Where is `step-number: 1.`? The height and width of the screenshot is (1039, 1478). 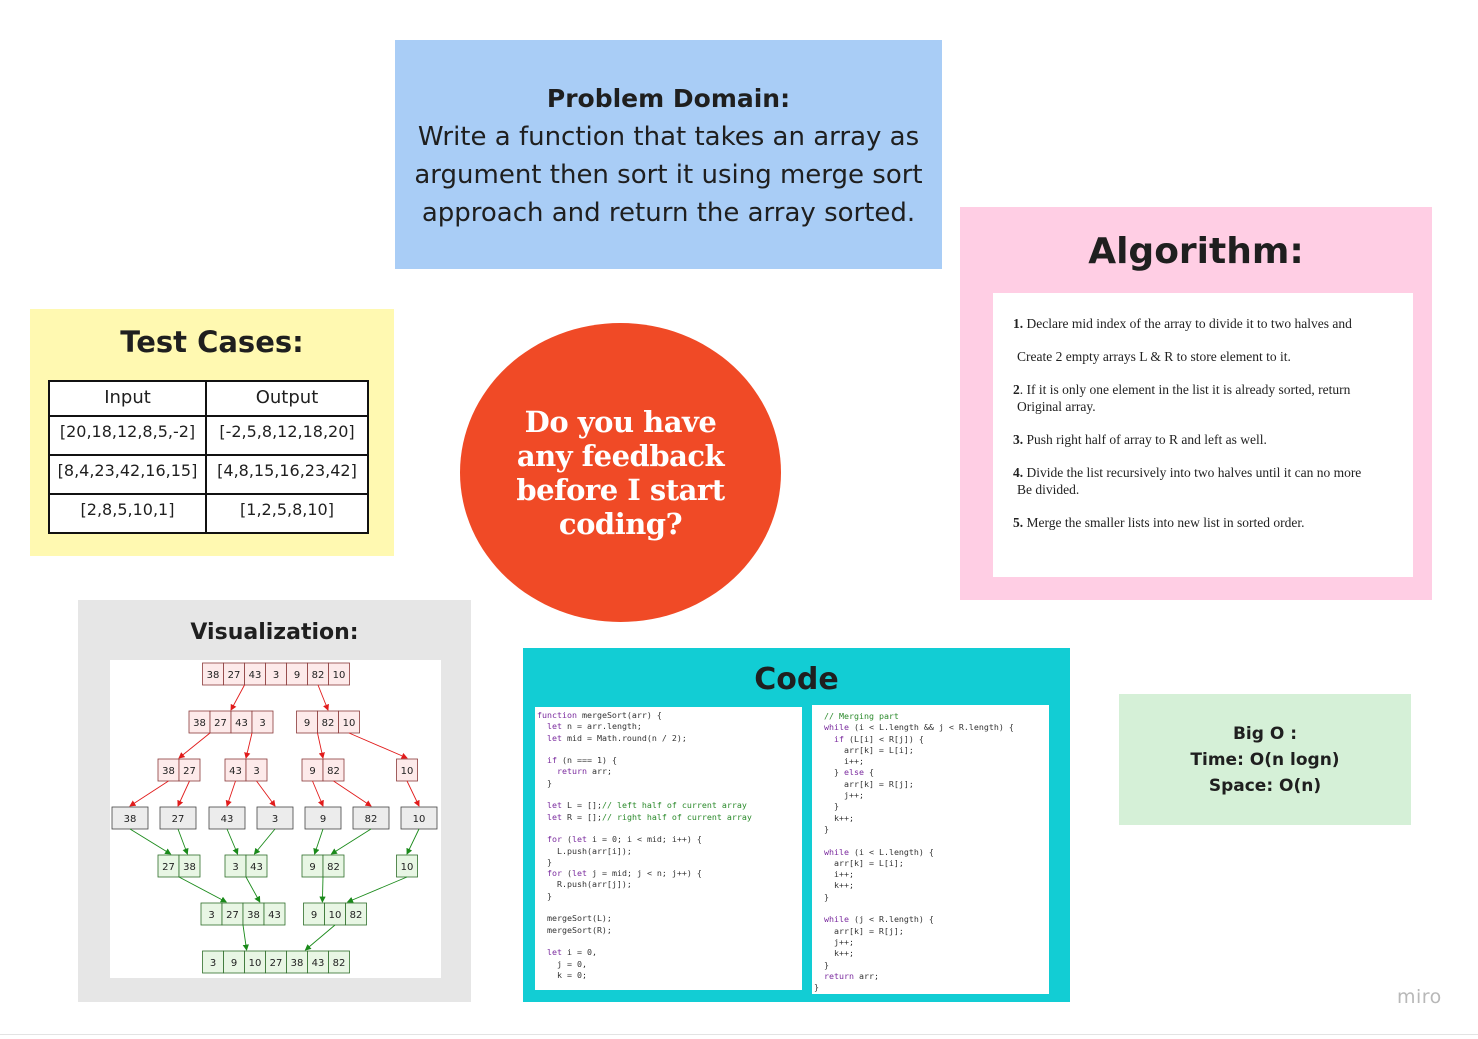 step-number: 1. is located at coordinates (1018, 323).